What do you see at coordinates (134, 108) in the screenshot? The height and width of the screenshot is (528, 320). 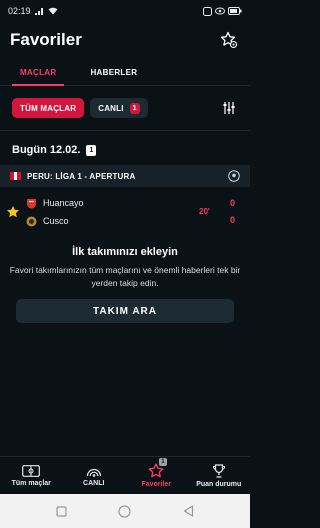 I see `live-count-badge: 1` at bounding box center [134, 108].